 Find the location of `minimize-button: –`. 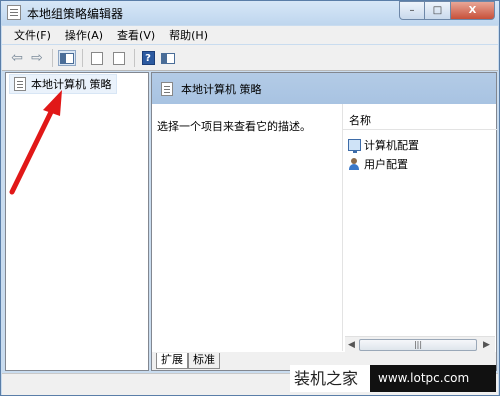

minimize-button: – is located at coordinates (412, 10).